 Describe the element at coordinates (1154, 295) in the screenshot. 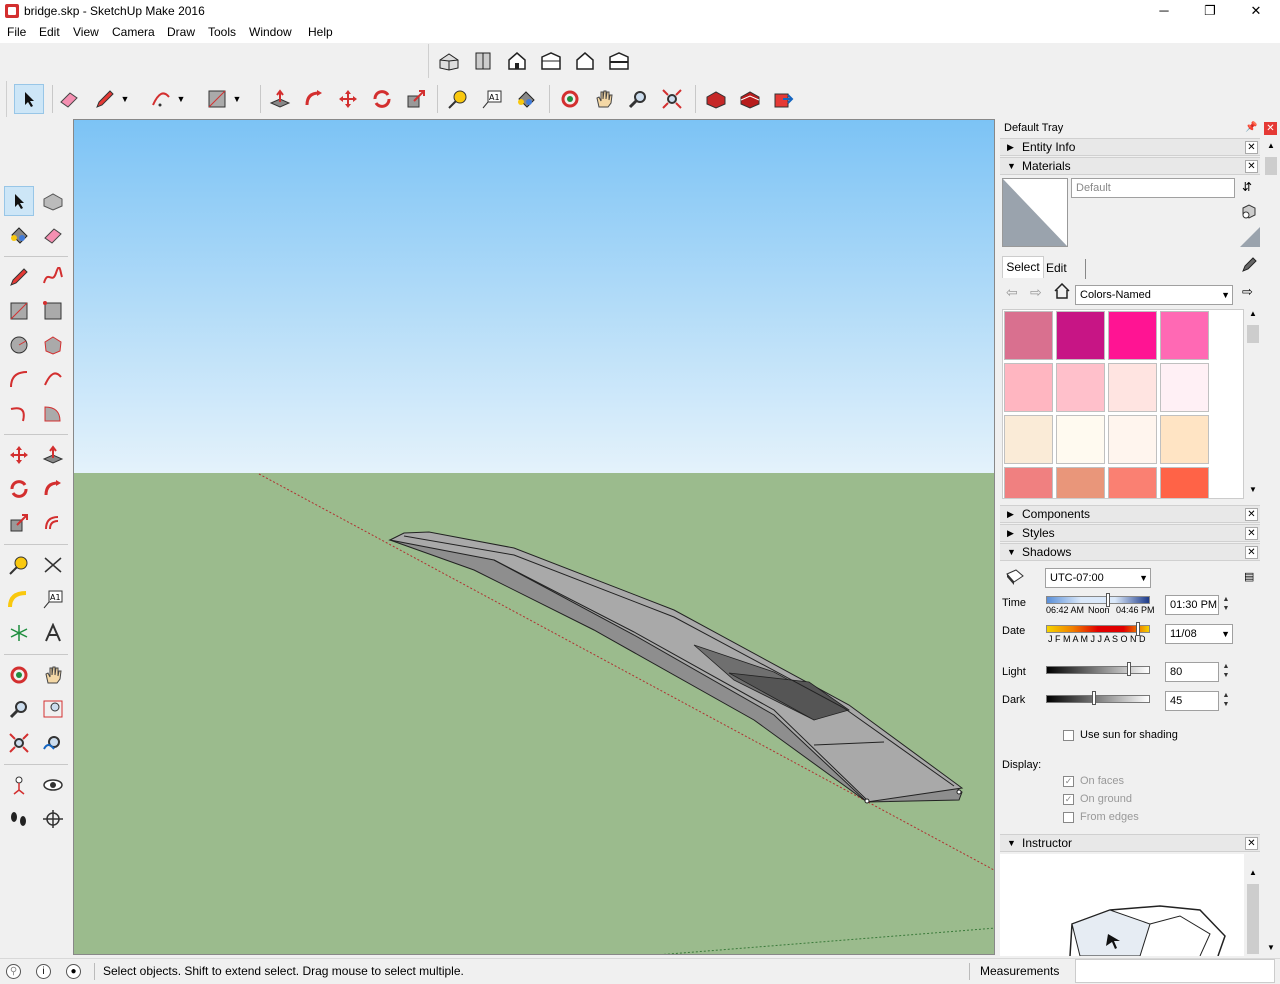

I see `material-library-select: Colors-Named ▼` at that location.